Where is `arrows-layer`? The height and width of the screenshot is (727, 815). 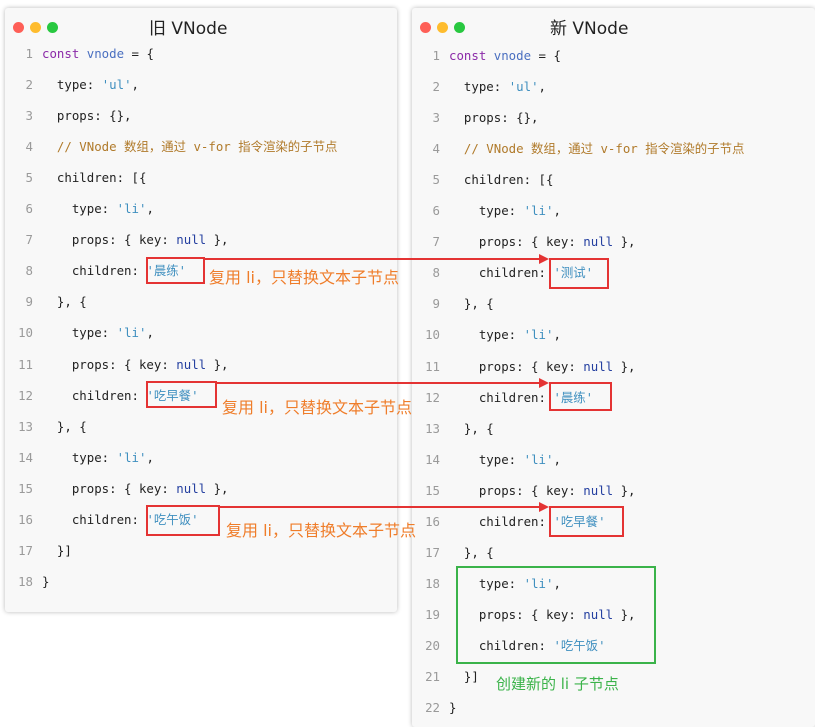 arrows-layer is located at coordinates (377, 383).